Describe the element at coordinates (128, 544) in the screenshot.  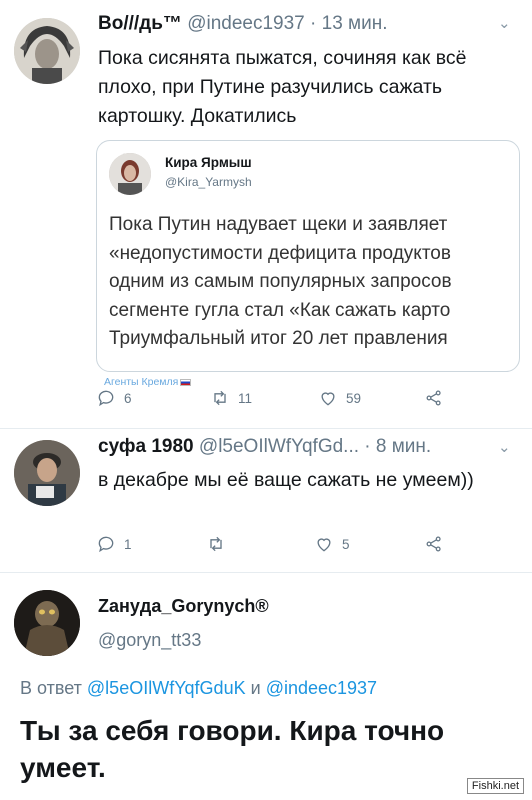
I see `reply-count: 1` at that location.